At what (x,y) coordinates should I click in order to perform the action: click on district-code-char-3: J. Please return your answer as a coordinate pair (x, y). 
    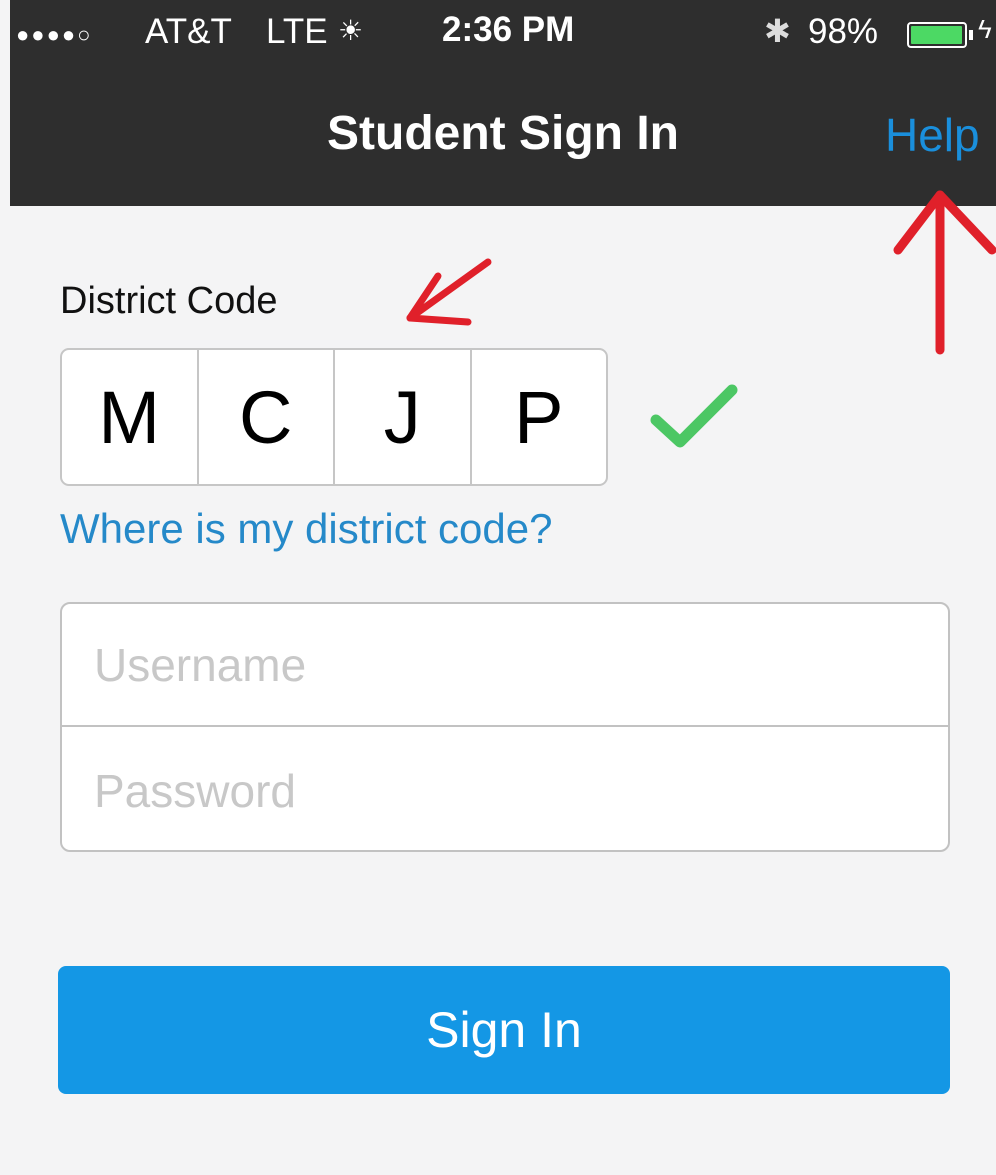
    Looking at the image, I should click on (403, 417).